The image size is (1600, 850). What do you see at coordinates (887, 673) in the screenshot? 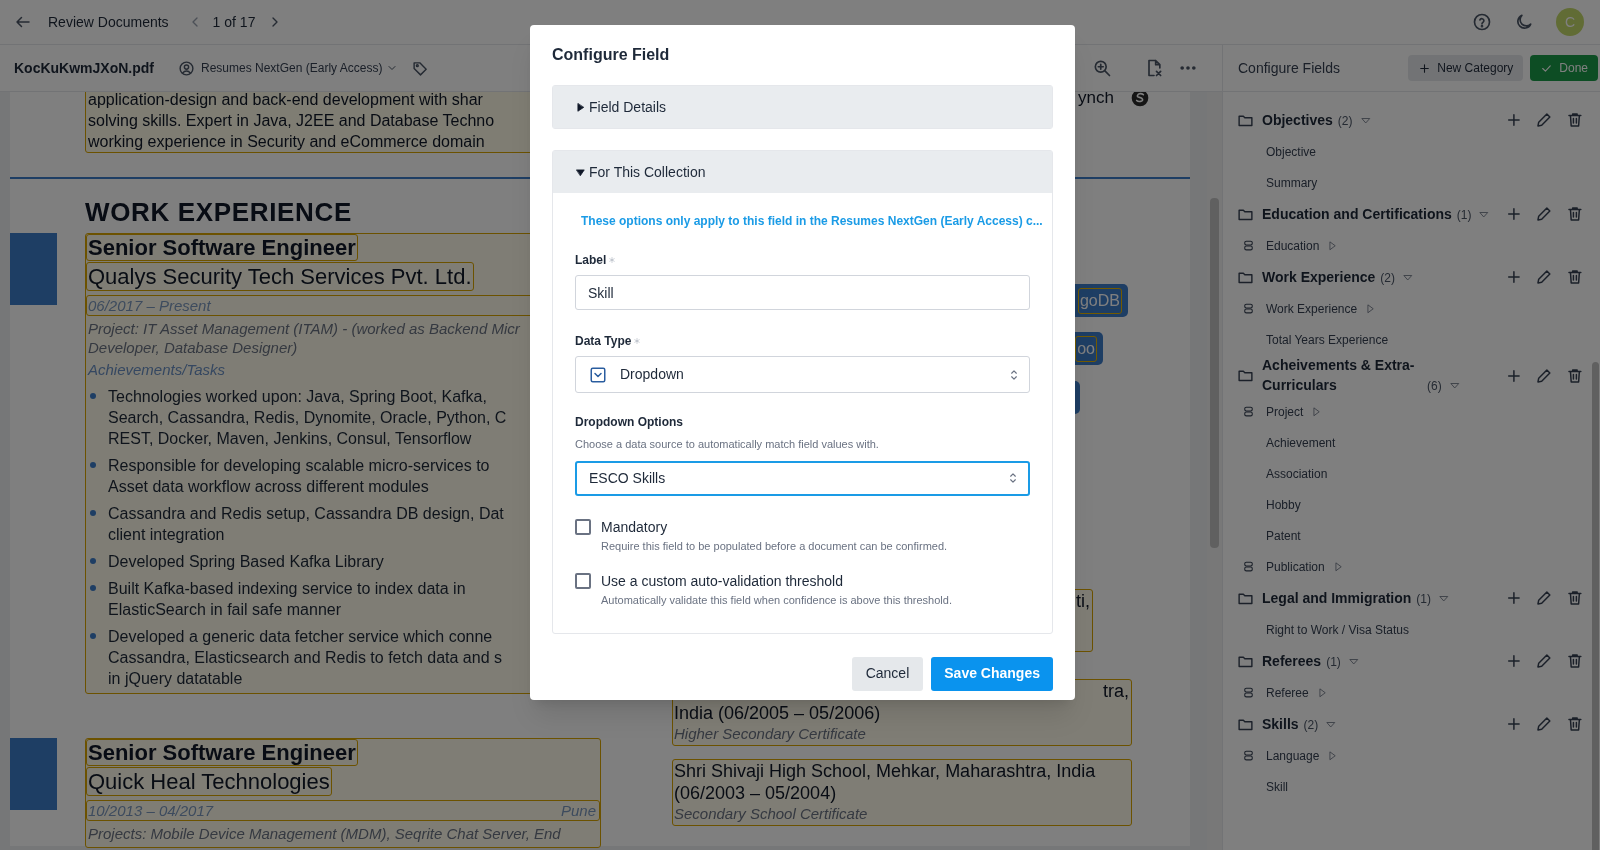
I see `cancel-button: Cancel` at bounding box center [887, 673].